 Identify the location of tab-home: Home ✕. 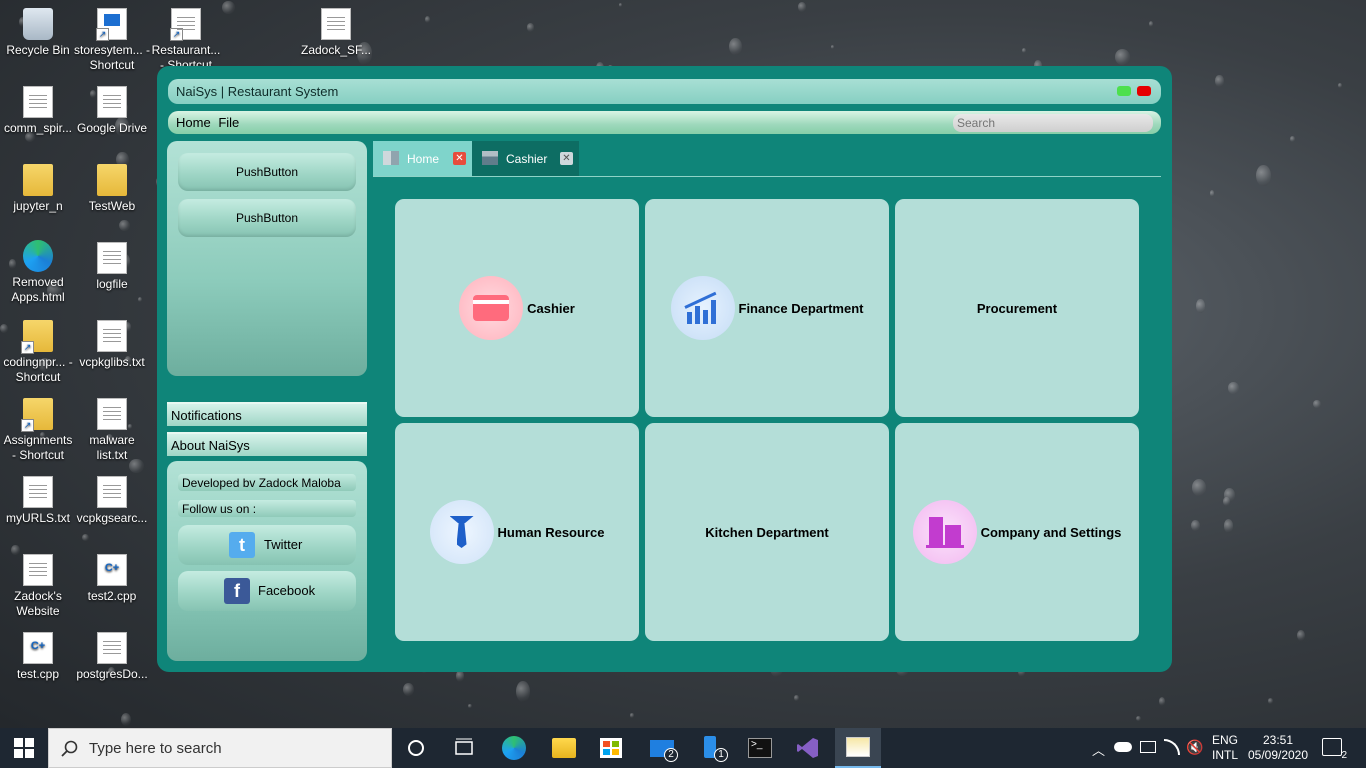
(422, 158).